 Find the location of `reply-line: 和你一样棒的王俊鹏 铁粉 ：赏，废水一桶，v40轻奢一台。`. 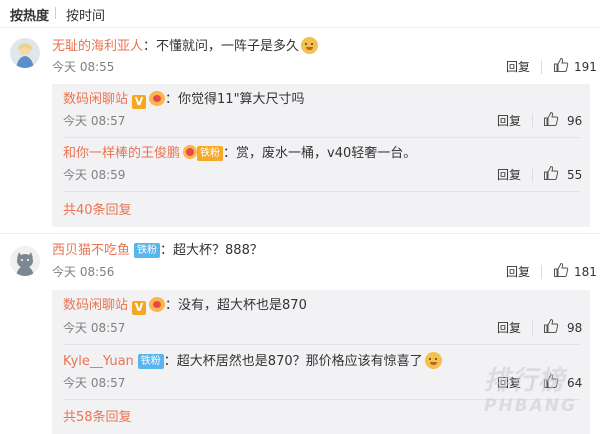

reply-line: 和你一样棒的王俊鹏 铁粉 ：赏，废水一桶，v40轻奢一台。 is located at coordinates (240, 153).